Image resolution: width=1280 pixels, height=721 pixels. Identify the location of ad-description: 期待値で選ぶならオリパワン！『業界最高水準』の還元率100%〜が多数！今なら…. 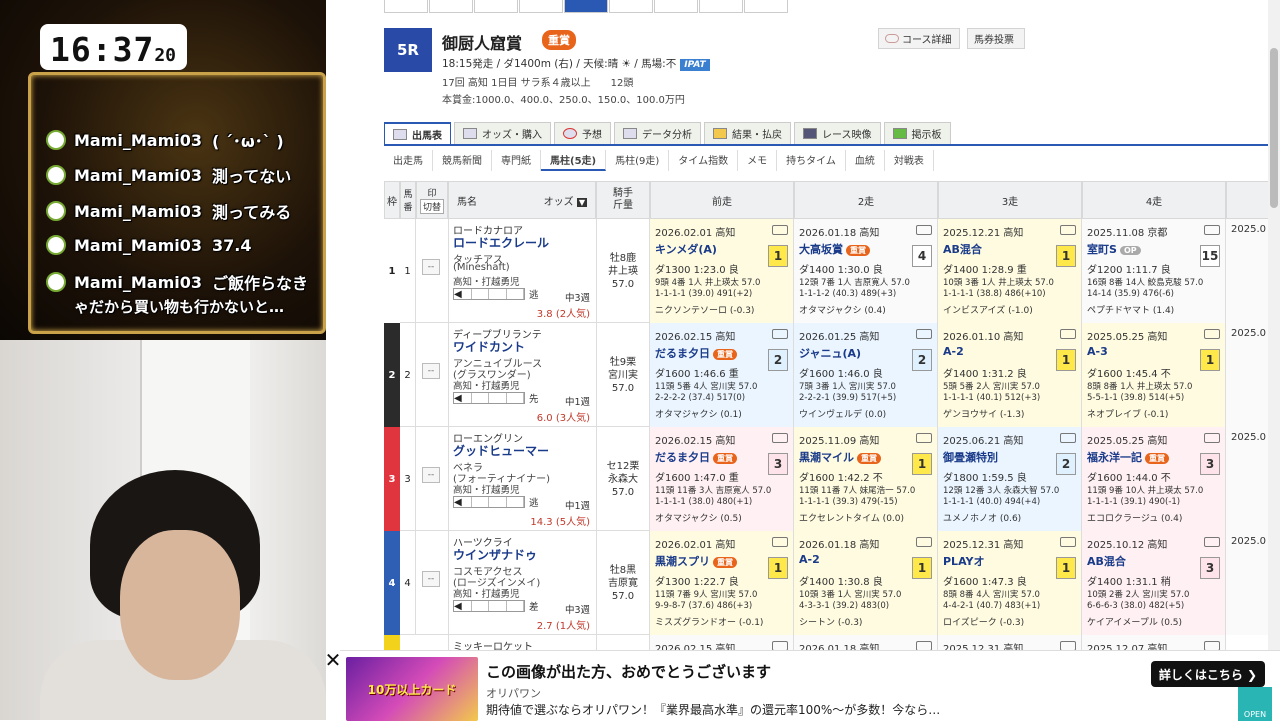
(713, 709).